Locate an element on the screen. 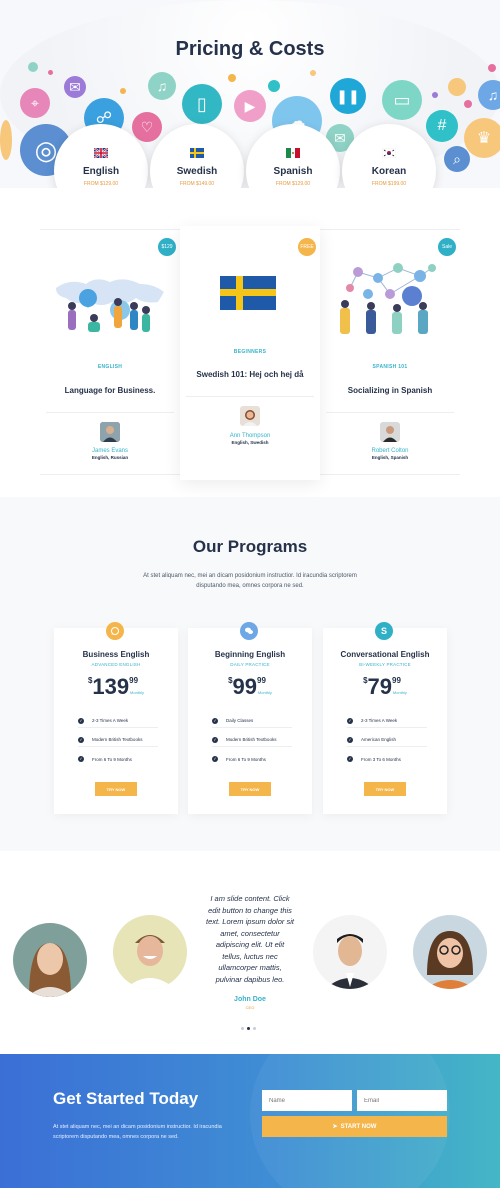 Image resolution: width=500 pixels, height=1188 pixels. cta-title: Get Started Today is located at coordinates (126, 1098).